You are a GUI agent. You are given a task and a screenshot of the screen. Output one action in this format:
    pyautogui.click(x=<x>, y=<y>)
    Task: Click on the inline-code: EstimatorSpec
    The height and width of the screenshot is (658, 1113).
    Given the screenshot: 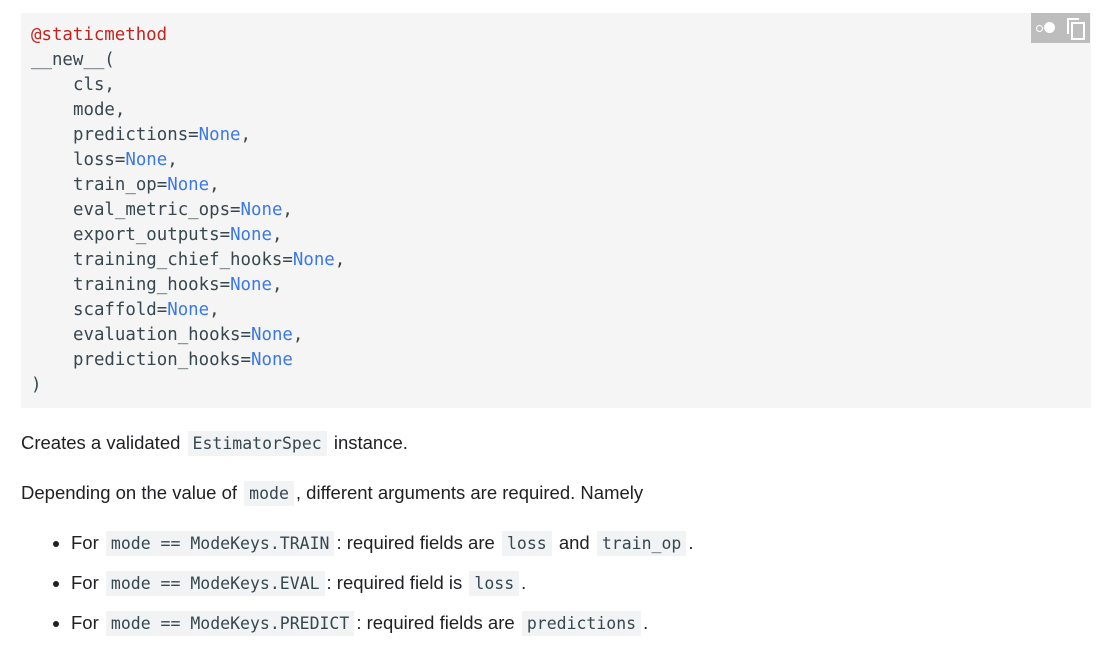 What is the action you would take?
    pyautogui.click(x=257, y=443)
    